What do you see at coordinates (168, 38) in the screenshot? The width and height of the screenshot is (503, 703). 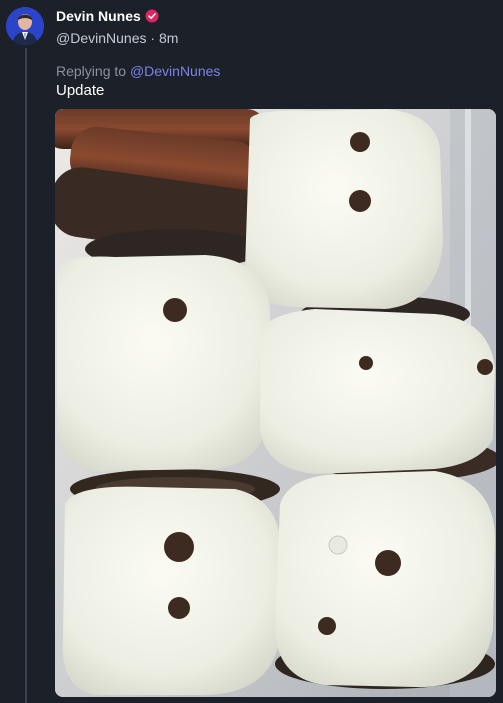 I see `tweet-timestamp: 8m` at bounding box center [168, 38].